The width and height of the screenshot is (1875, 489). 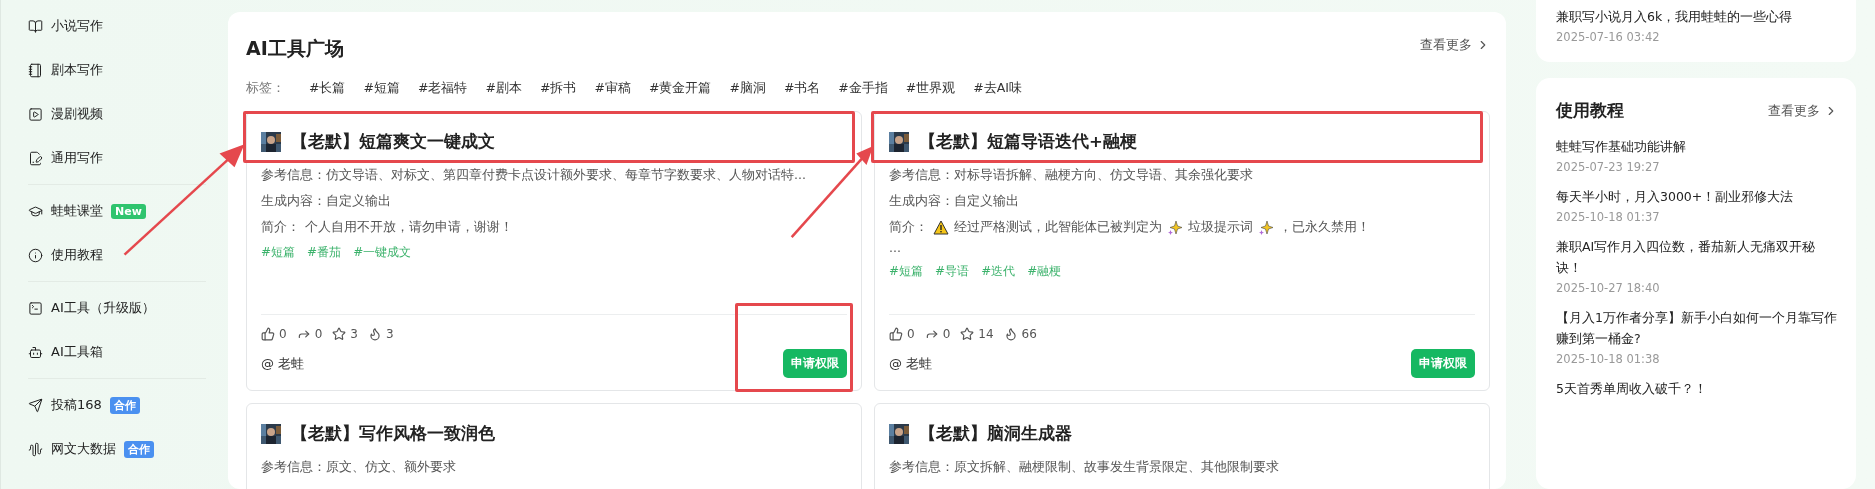 I want to click on article-date: 2025-10-18 01:37, so click(x=1608, y=217).